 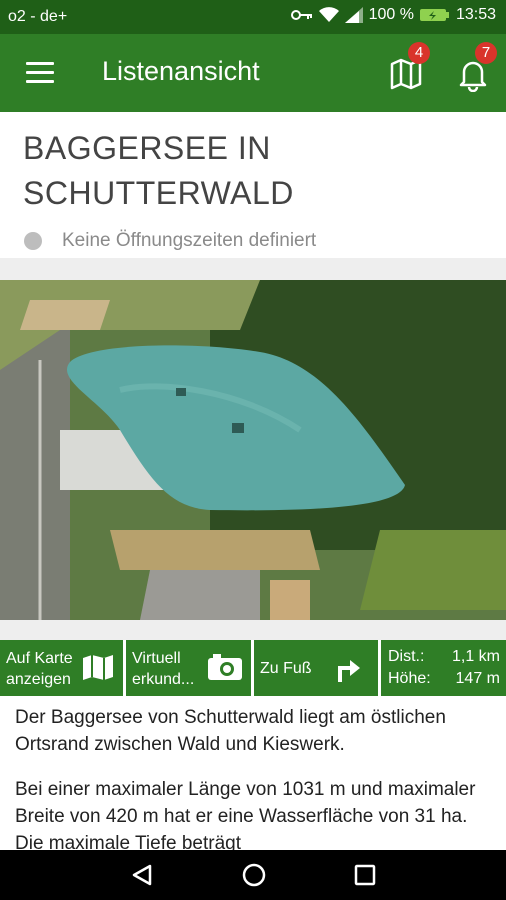 What do you see at coordinates (486, 53) in the screenshot?
I see `notification-badge: 7` at bounding box center [486, 53].